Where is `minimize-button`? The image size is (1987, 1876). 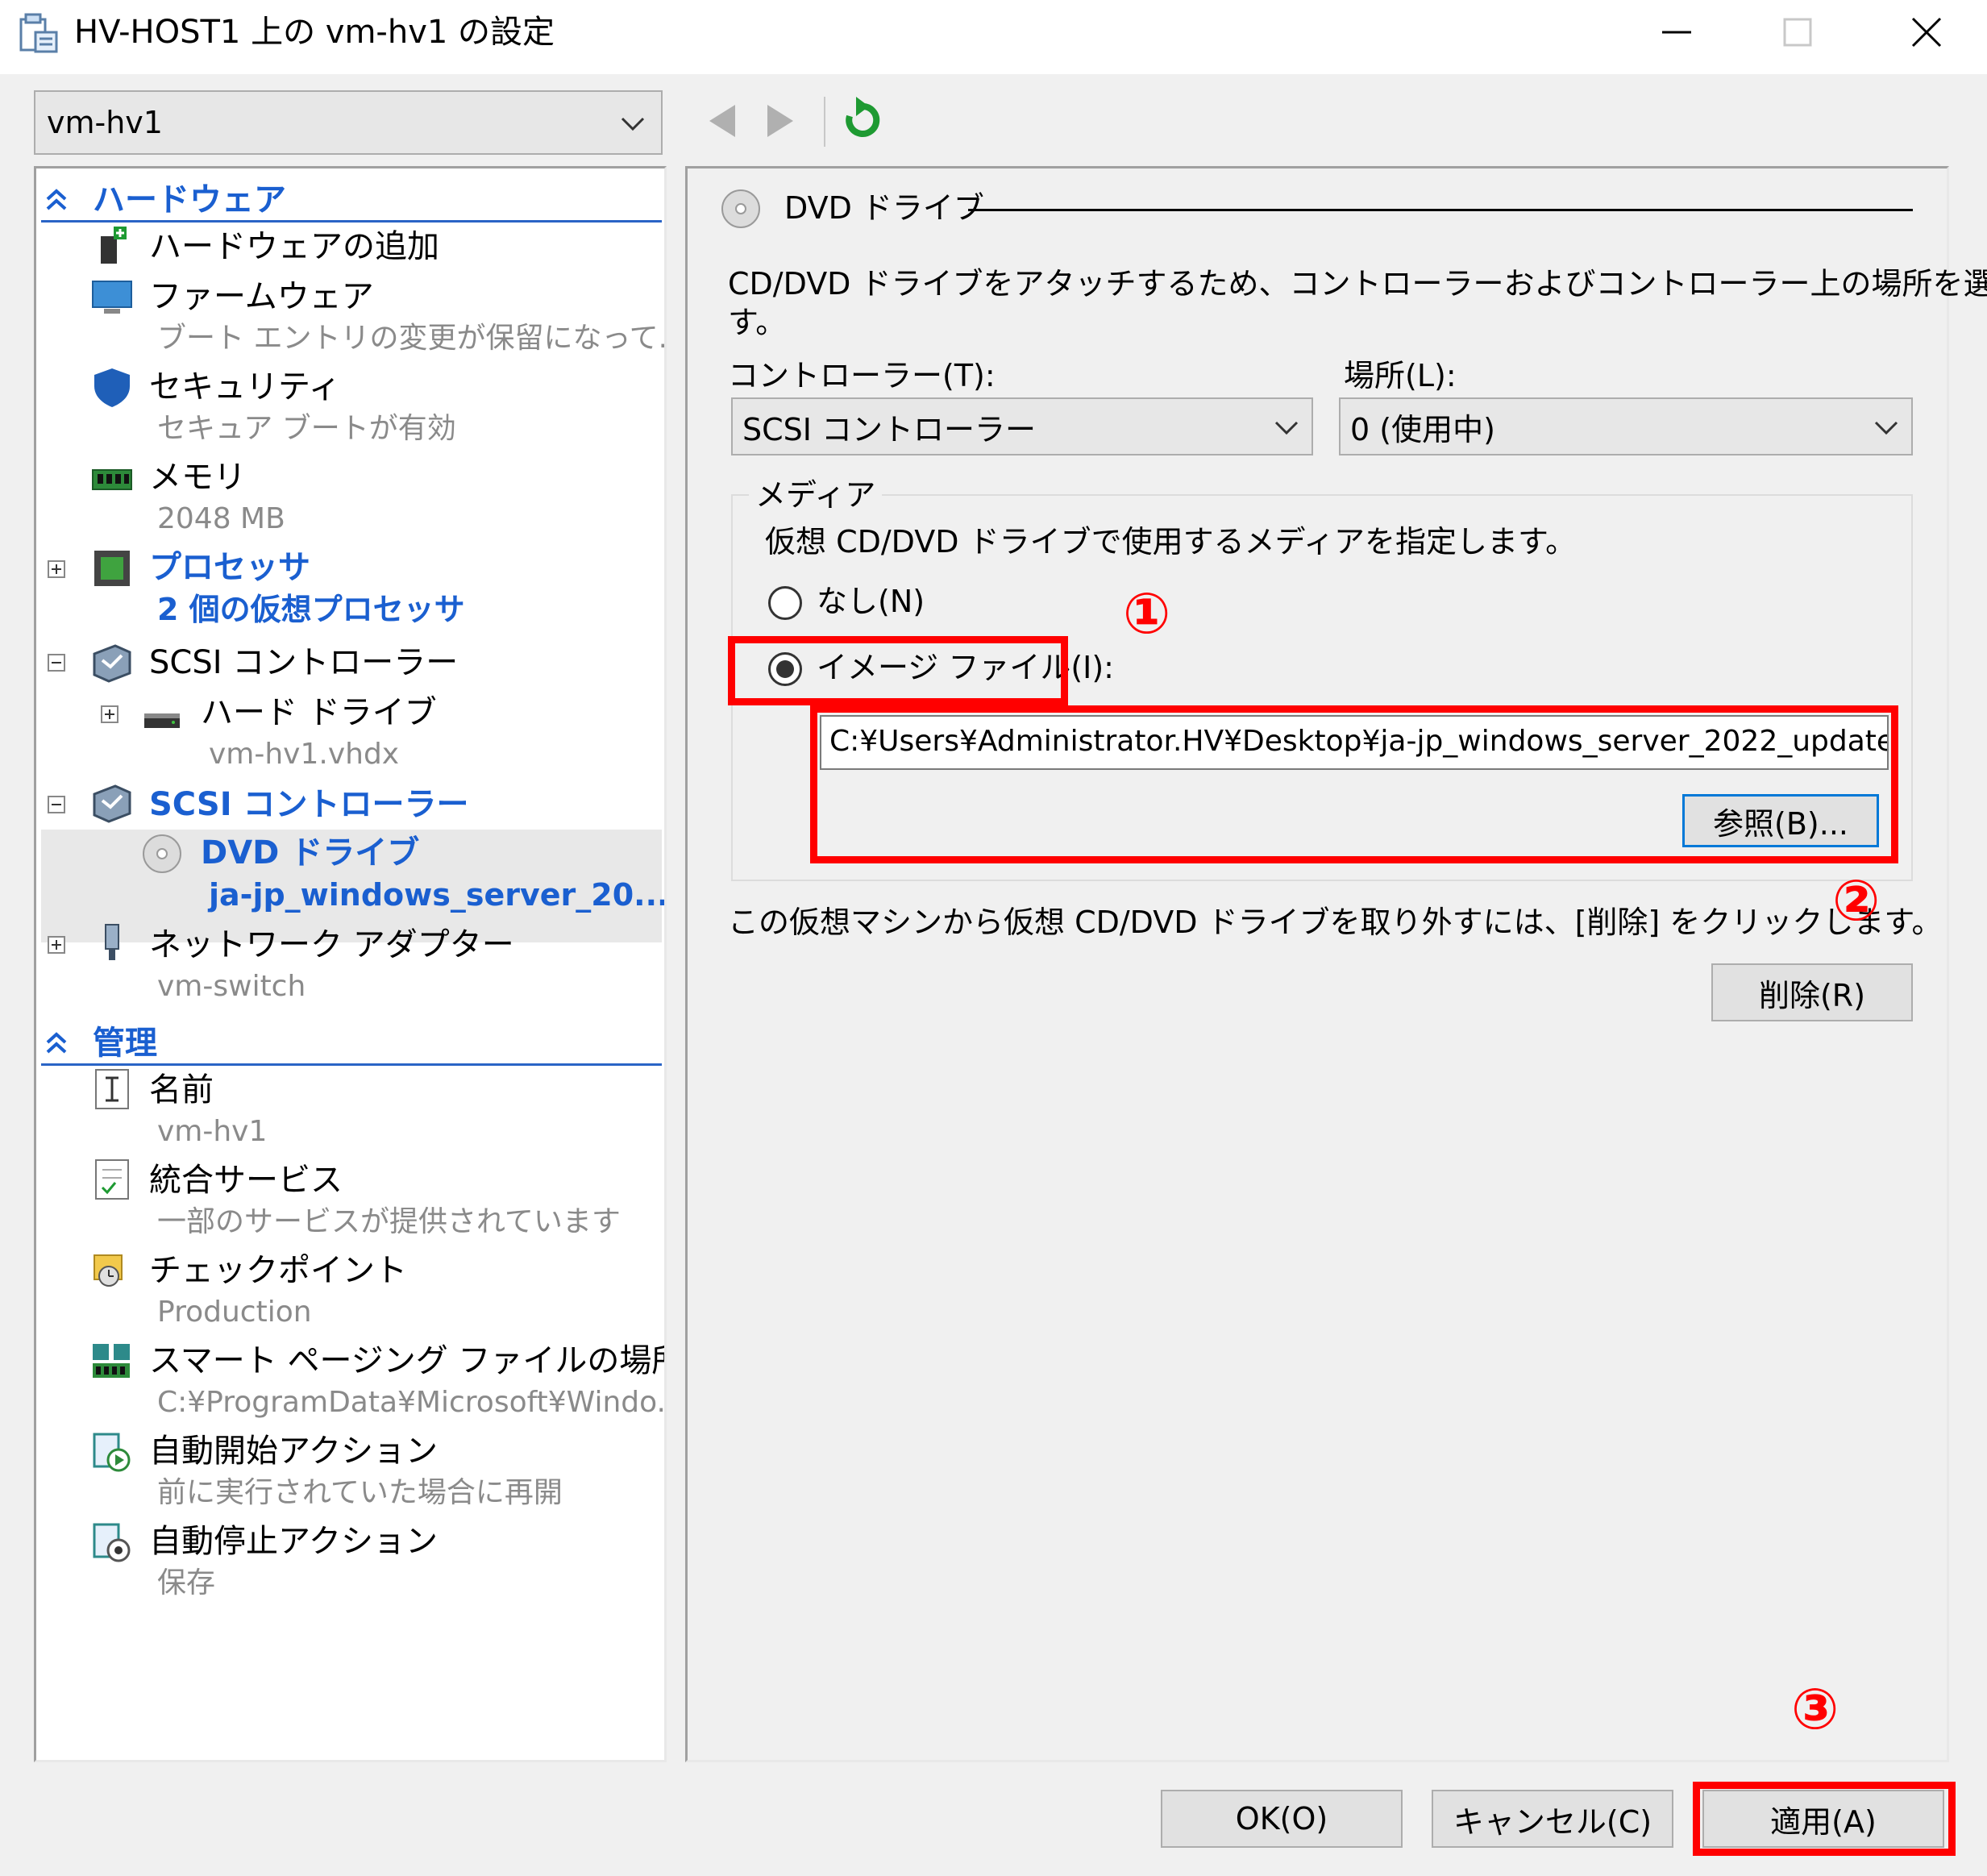
minimize-button is located at coordinates (1676, 32).